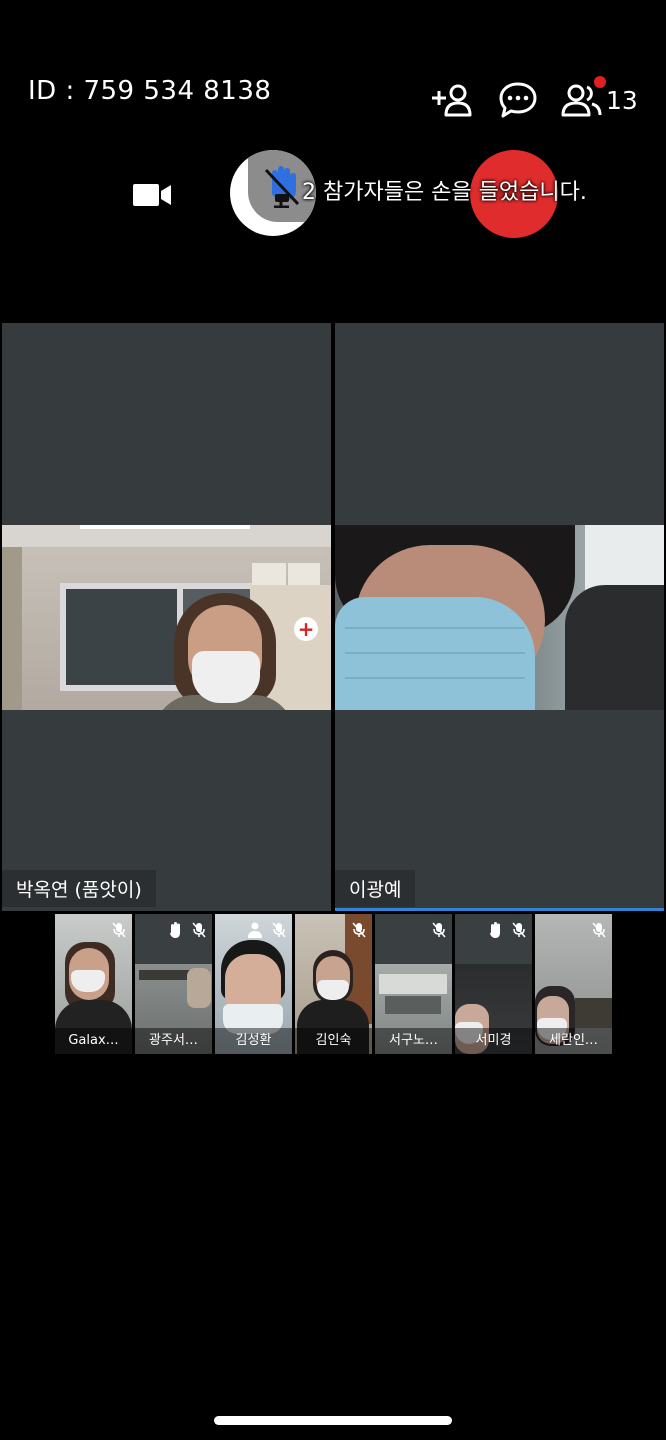 This screenshot has width=666, height=1440. Describe the element at coordinates (255, 930) in the screenshot. I see `person-icon` at that location.